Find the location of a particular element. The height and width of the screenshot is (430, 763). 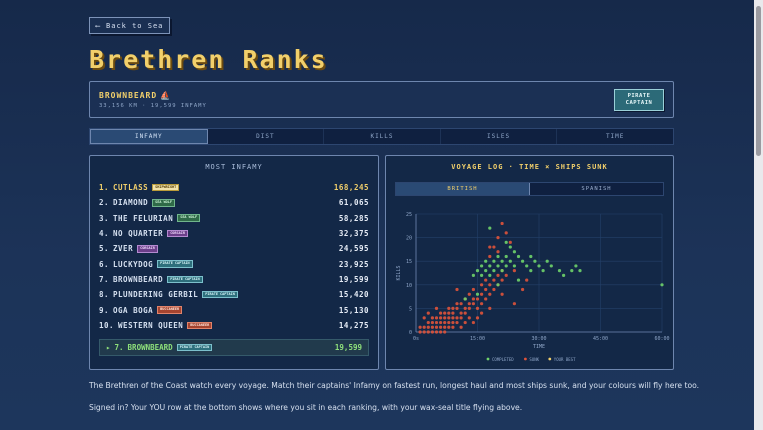

nation-toggle: BRITISH SPANISH is located at coordinates (529, 189).